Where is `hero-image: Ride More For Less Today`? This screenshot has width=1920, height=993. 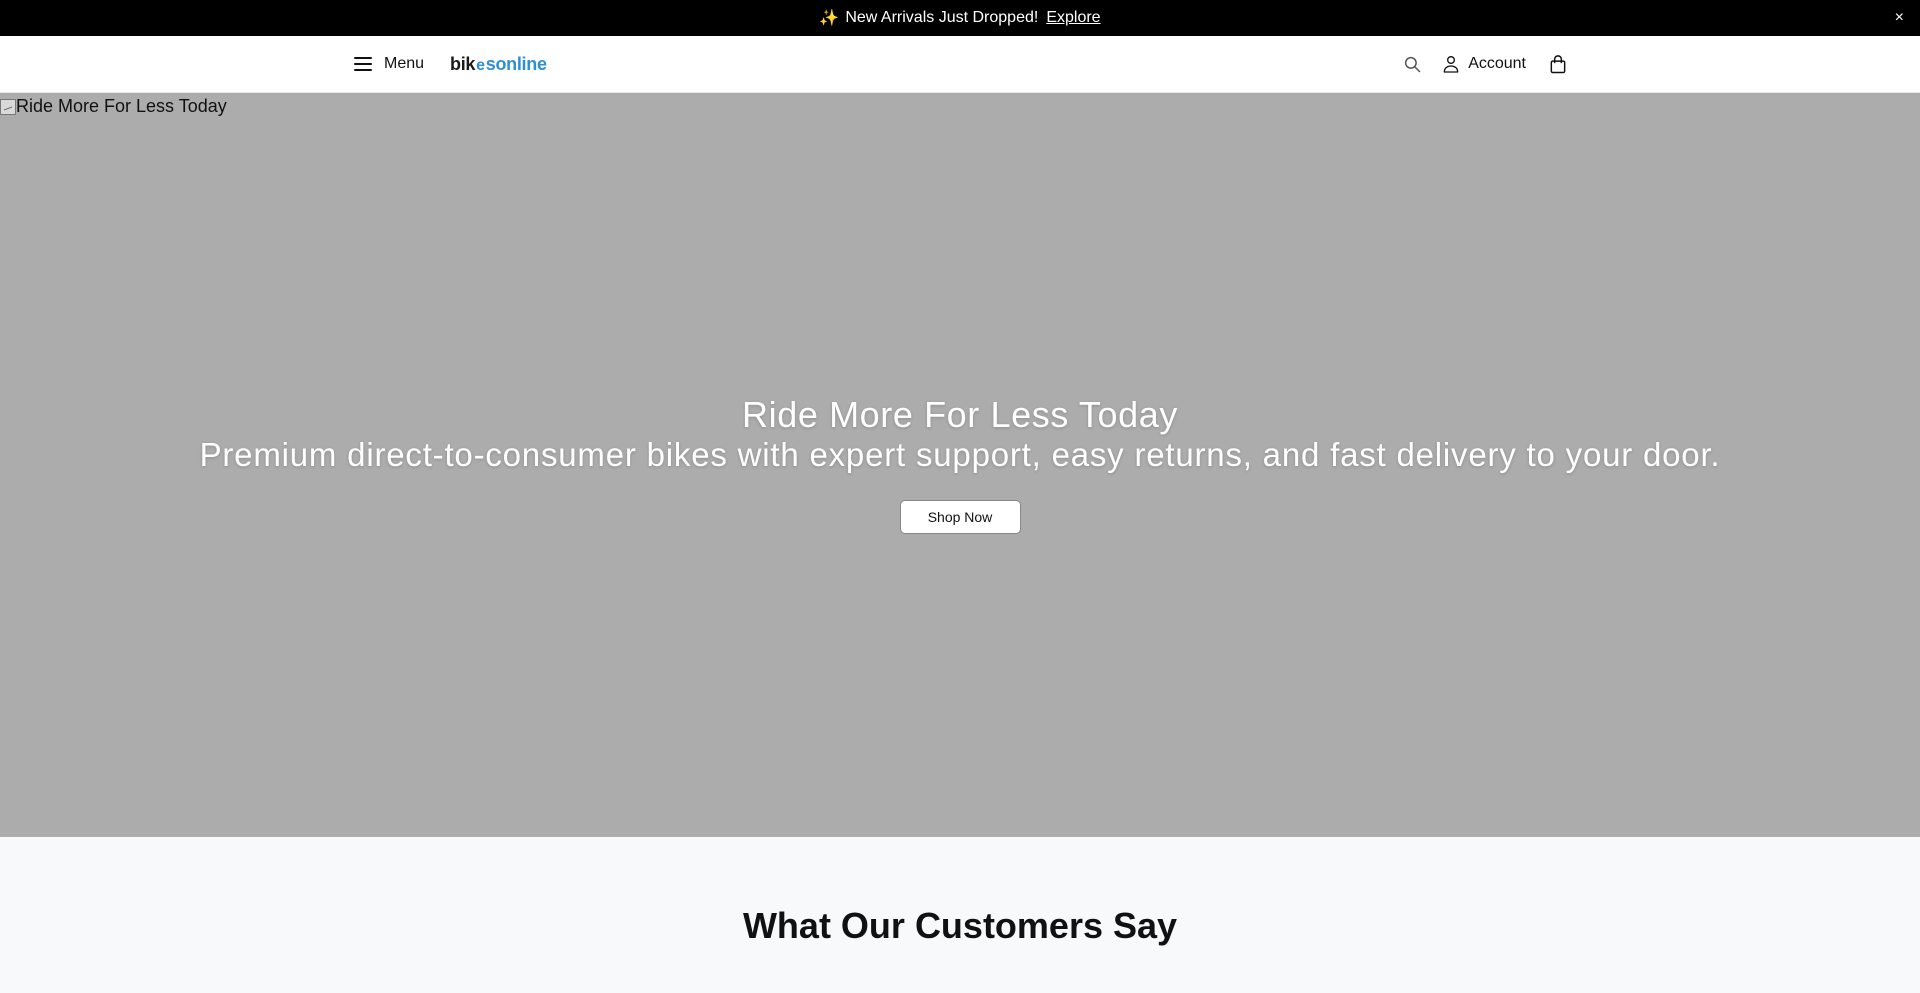
hero-image: Ride More For Less Today is located at coordinates (113, 106).